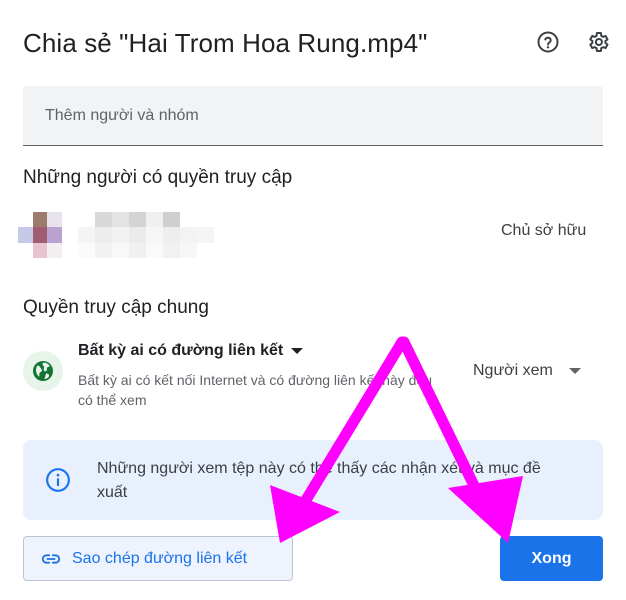 This screenshot has height=600, width=626. What do you see at coordinates (116, 307) in the screenshot?
I see `general-access-heading: Quyền truy cập chung` at bounding box center [116, 307].